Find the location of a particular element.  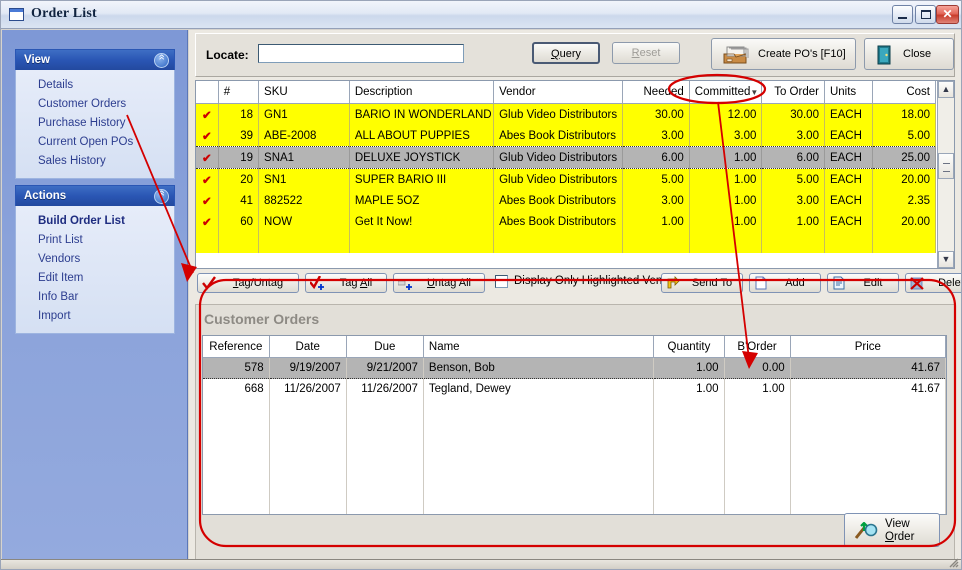

col-committed-label: Committed is located at coordinates (722, 92).